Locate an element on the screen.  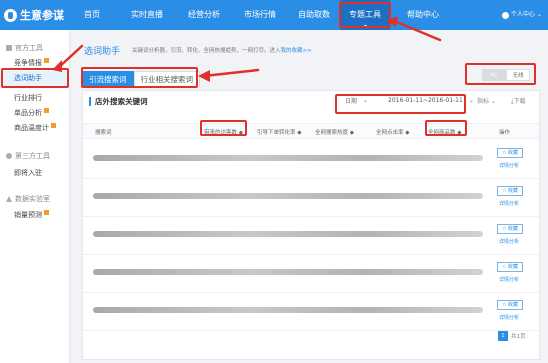
user-menu: 个人中心 ⌄ is located at coordinates (521, 15).